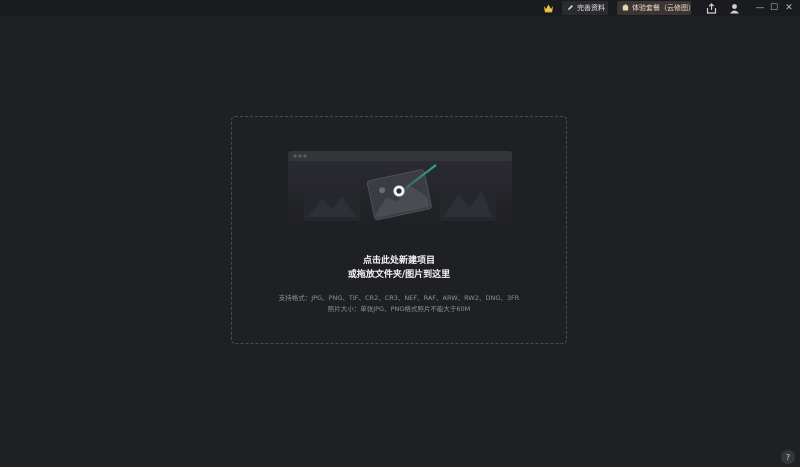 Image resolution: width=800 pixels, height=467 pixels. Describe the element at coordinates (548, 8) in the screenshot. I see `crown-icon` at that location.